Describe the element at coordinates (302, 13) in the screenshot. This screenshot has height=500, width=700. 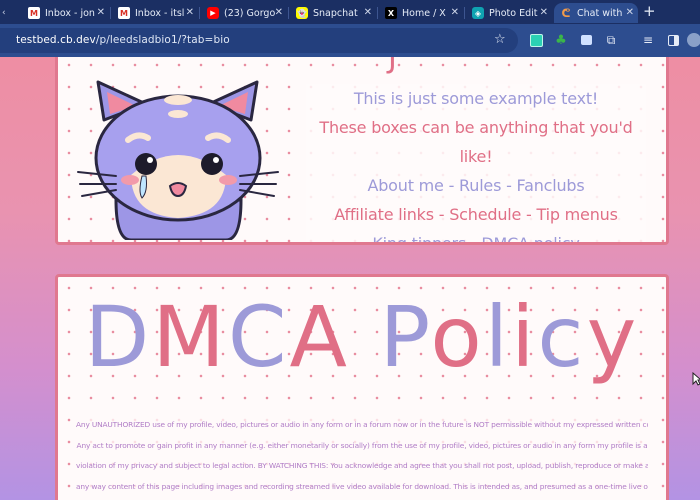
I see `snapchat-icon: 👻` at that location.